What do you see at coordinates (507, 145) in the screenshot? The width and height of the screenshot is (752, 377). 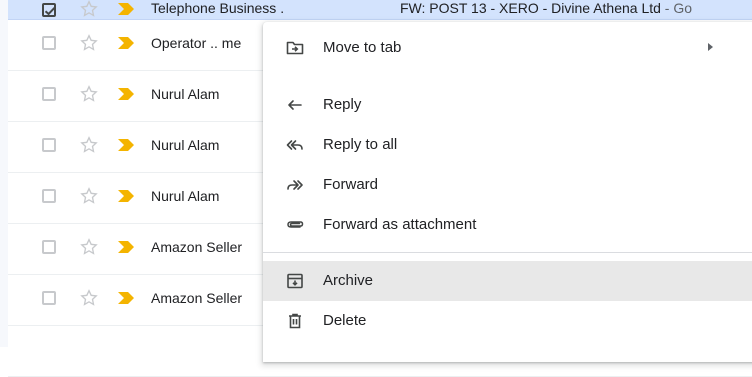 I see `menu-item-reply-all: Reply to all` at bounding box center [507, 145].